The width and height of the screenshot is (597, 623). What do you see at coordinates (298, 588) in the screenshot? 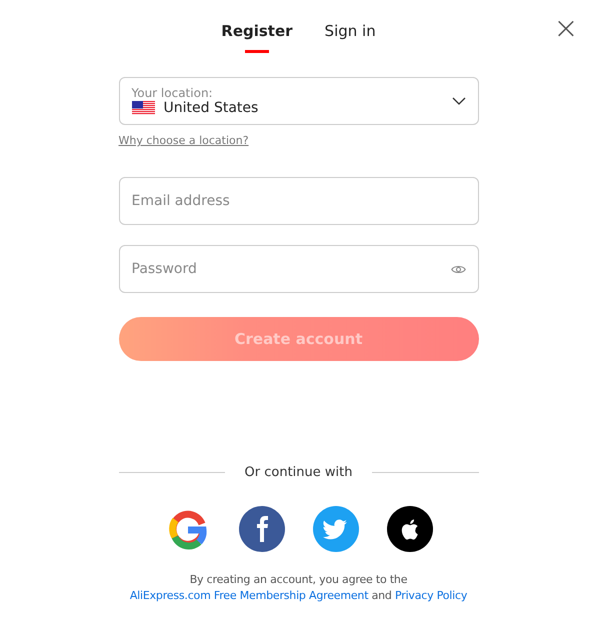
I see `legal-text: By creating an account, you agree to the AliExpress.com Free Membership Agreement and Privacy Policy` at bounding box center [298, 588].